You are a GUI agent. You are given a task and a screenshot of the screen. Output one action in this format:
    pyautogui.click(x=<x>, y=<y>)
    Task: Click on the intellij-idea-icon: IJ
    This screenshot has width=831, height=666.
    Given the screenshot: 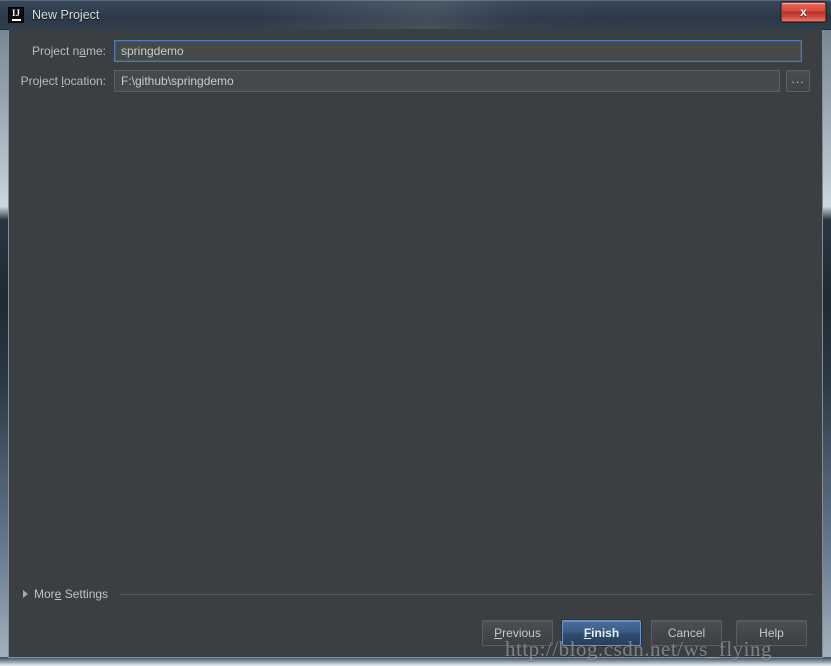 What is the action you would take?
    pyautogui.click(x=16, y=14)
    